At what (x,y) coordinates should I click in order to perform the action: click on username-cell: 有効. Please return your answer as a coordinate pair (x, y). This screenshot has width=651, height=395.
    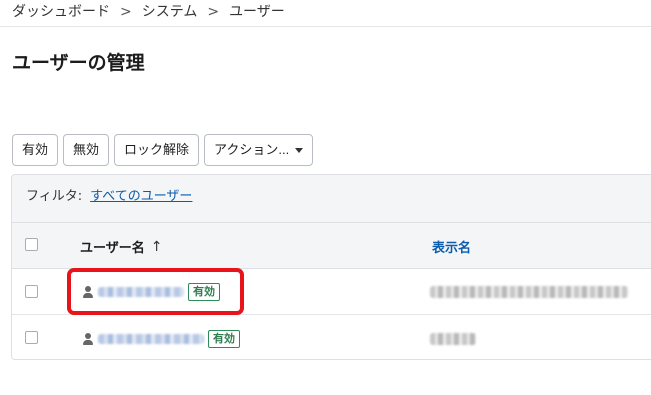
    Looking at the image, I should click on (161, 339).